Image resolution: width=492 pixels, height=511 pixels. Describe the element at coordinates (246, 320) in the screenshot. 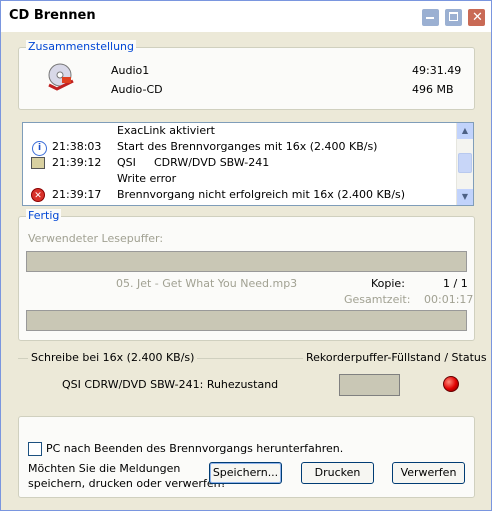

I see `total-progress-bar` at that location.